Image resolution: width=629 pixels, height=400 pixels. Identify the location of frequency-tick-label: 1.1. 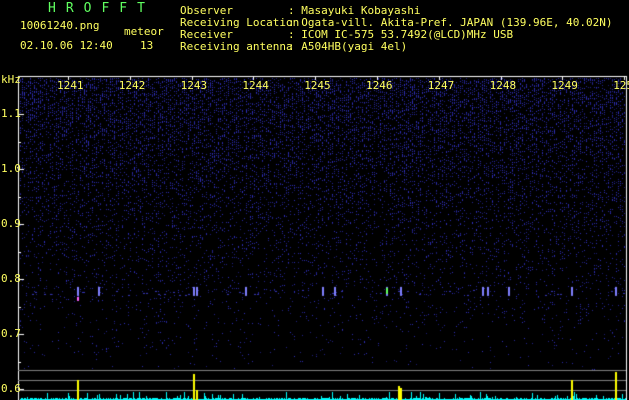
(11, 114).